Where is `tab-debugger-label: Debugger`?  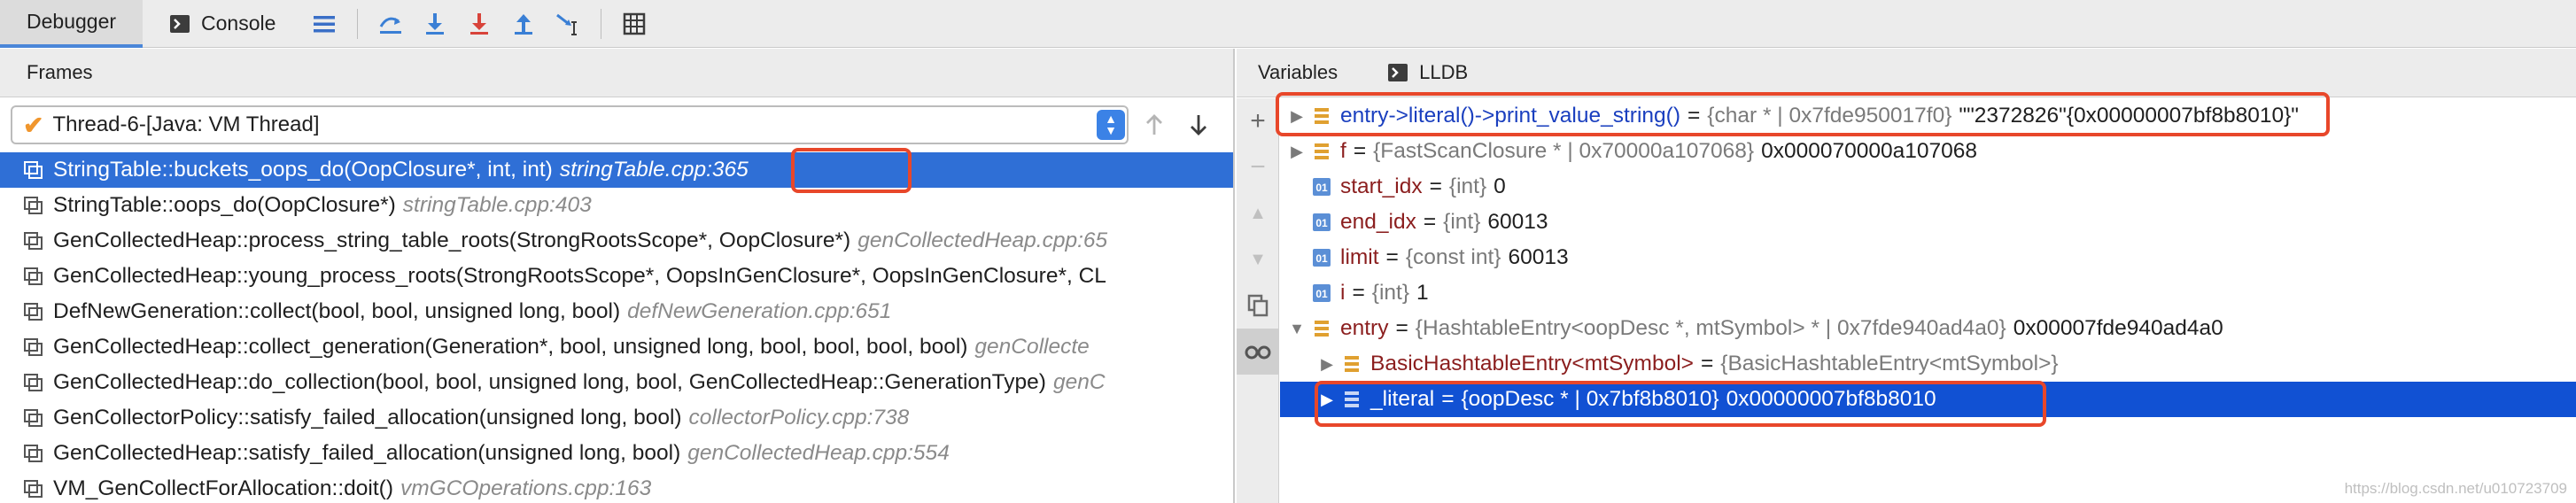
tab-debugger-label: Debugger is located at coordinates (72, 21).